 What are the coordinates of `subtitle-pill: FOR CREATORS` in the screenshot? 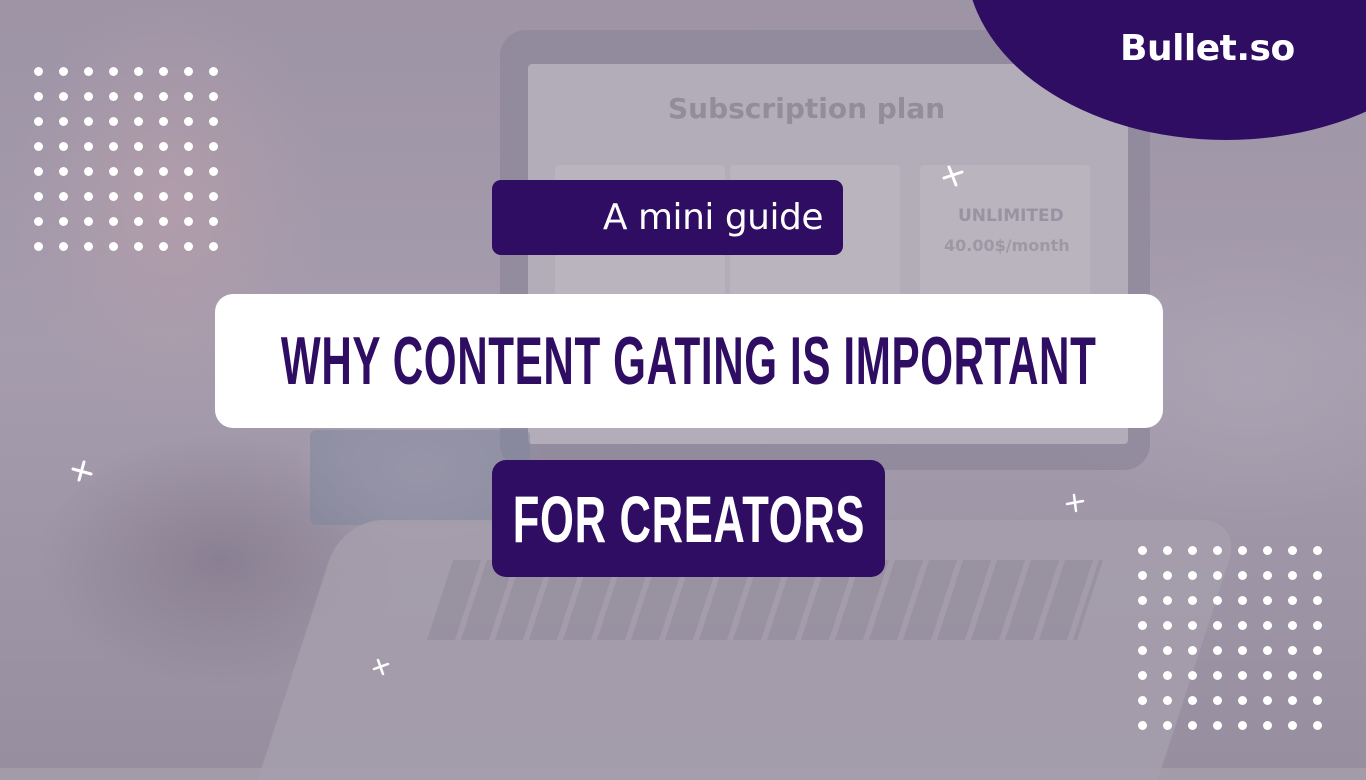 It's located at (688, 518).